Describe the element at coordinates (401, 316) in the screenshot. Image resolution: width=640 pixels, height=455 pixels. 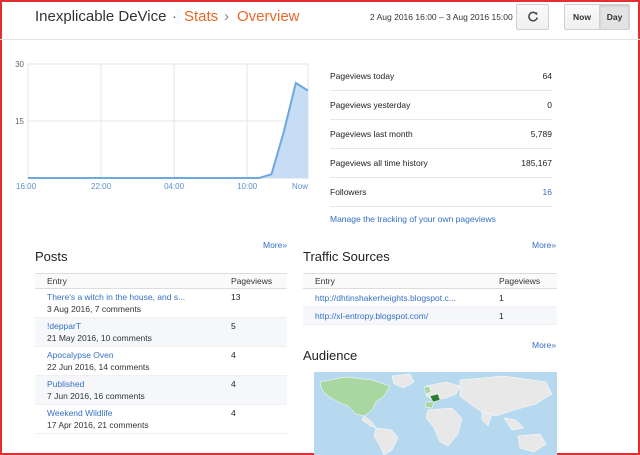
I see `traffic-source-link: http://xl-entropy.blogspot.com/` at that location.